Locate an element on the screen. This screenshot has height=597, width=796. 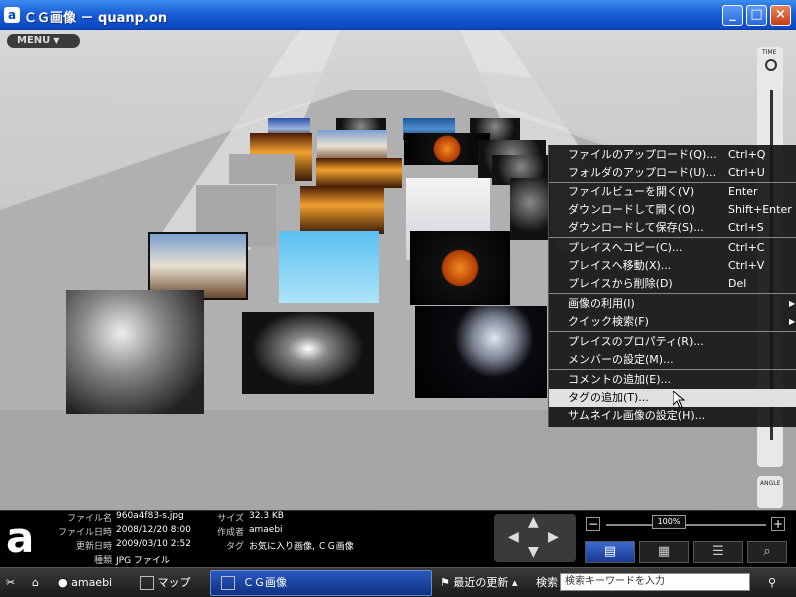
updated-label: 更新日時 is located at coordinates (93, 547).